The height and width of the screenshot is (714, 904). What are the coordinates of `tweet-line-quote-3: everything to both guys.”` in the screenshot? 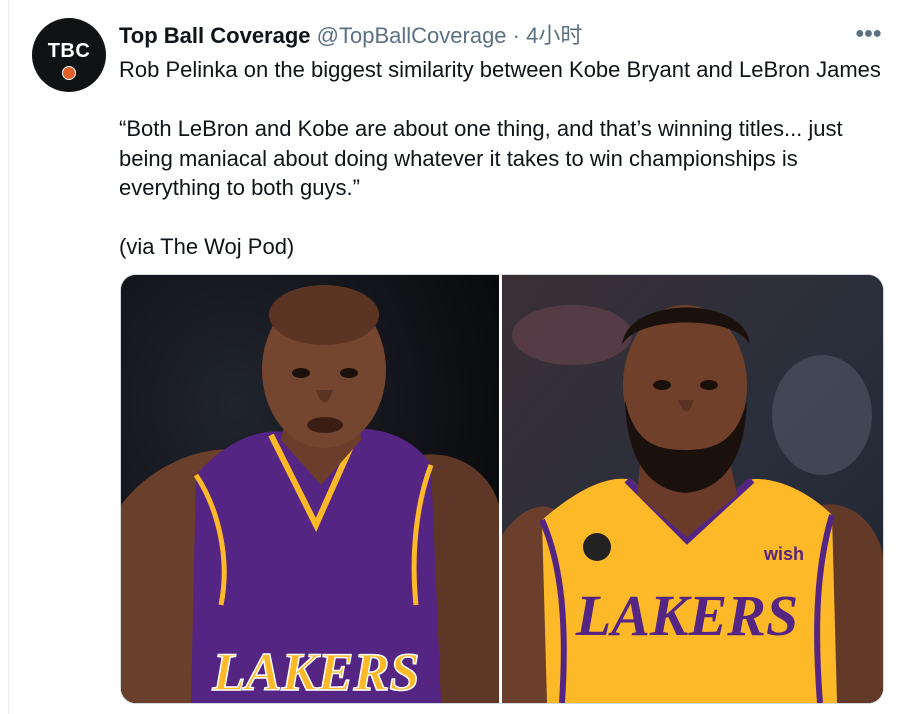 It's located at (239, 187).